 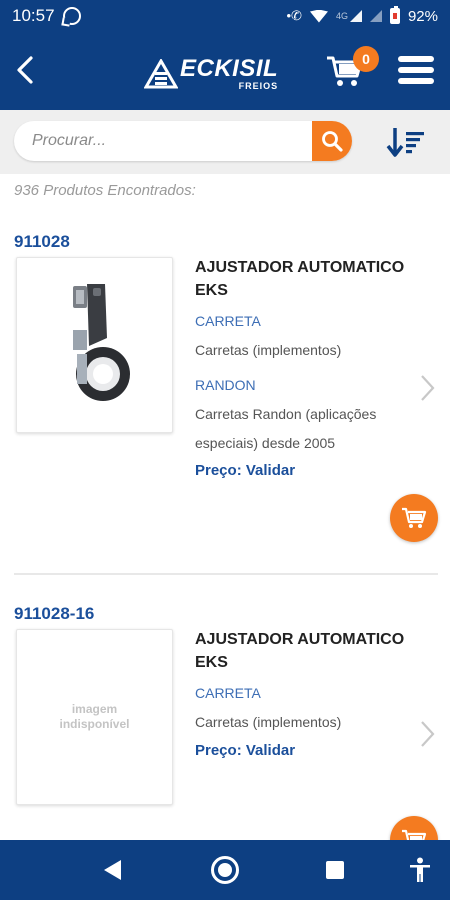 What do you see at coordinates (105, 190) in the screenshot?
I see `result-count: 936 Produtos Encontrados:` at bounding box center [105, 190].